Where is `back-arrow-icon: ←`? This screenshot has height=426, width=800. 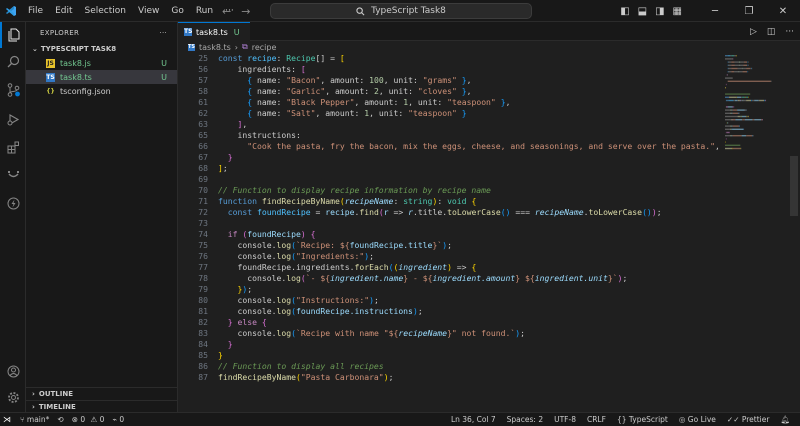
back-arrow-icon: ← is located at coordinates (226, 11).